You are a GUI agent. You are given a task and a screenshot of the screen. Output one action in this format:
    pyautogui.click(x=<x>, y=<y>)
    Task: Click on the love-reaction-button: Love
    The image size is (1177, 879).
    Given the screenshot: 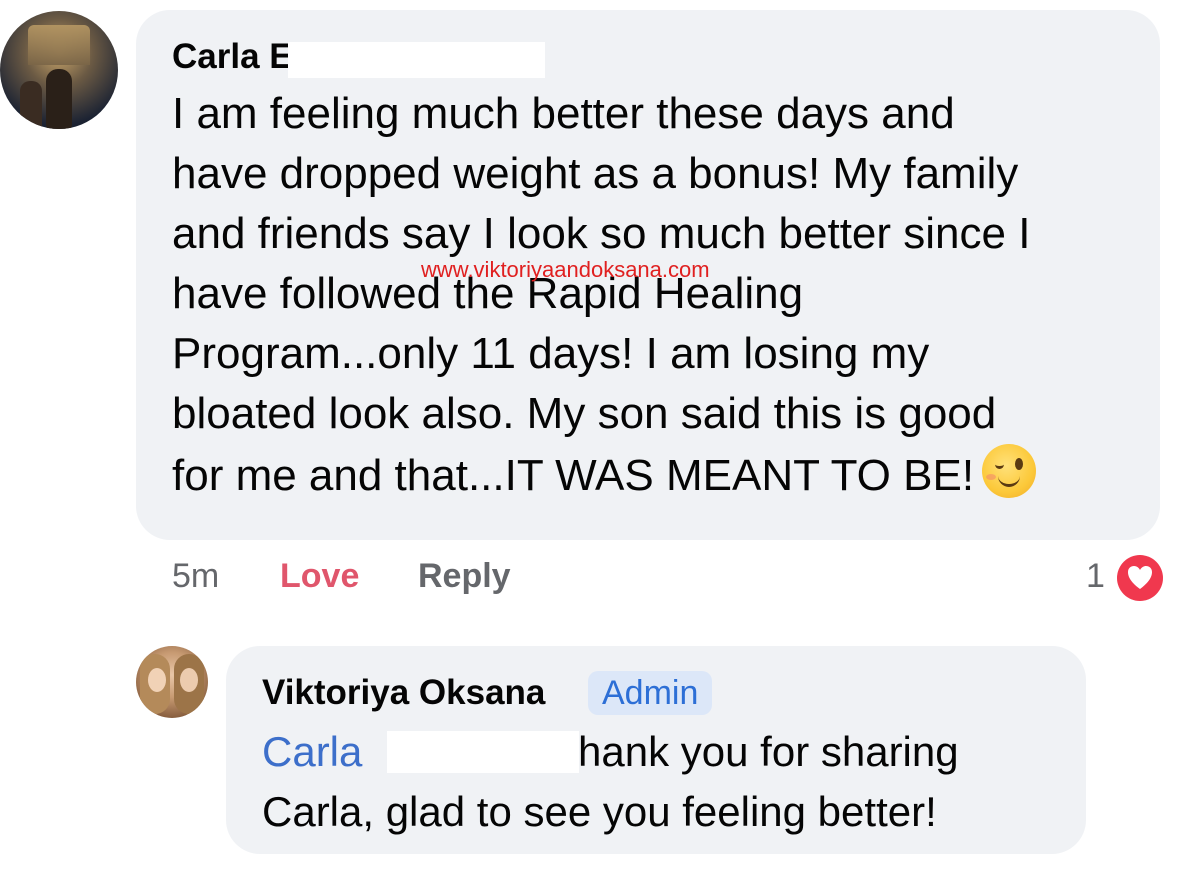 What is the action you would take?
    pyautogui.click(x=319, y=576)
    